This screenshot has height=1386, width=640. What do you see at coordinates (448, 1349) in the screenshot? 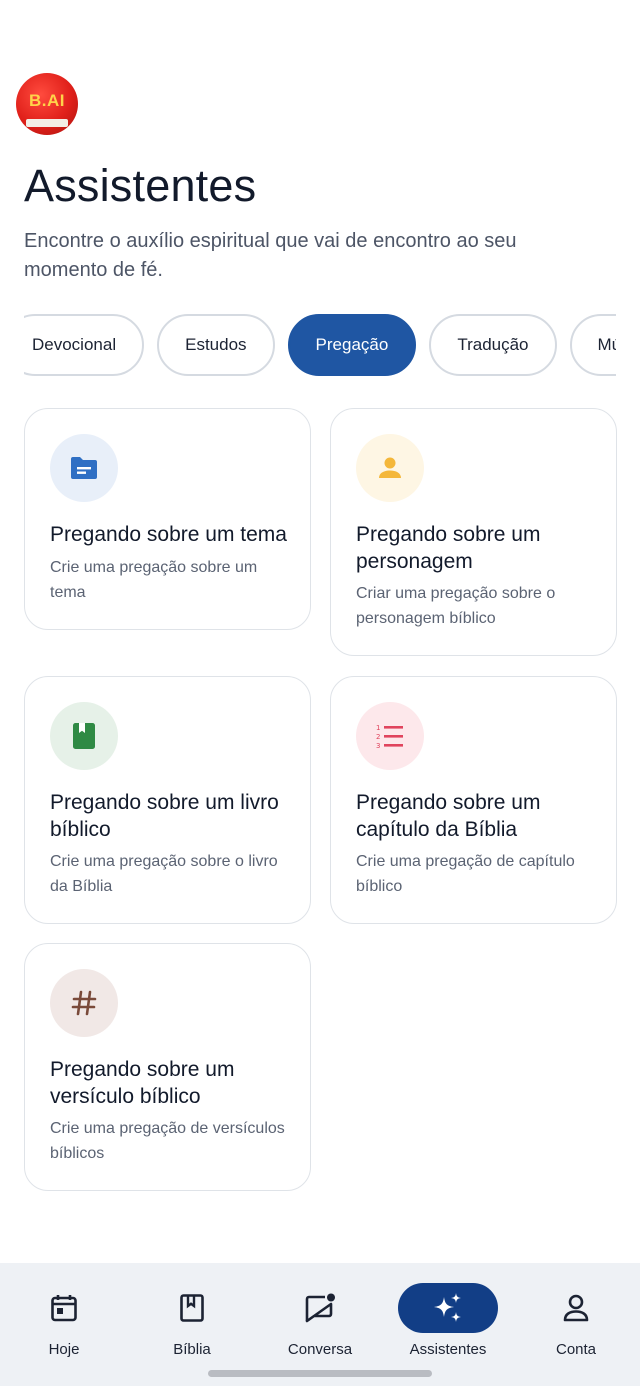
I see `nav-label: Assistentes` at bounding box center [448, 1349].